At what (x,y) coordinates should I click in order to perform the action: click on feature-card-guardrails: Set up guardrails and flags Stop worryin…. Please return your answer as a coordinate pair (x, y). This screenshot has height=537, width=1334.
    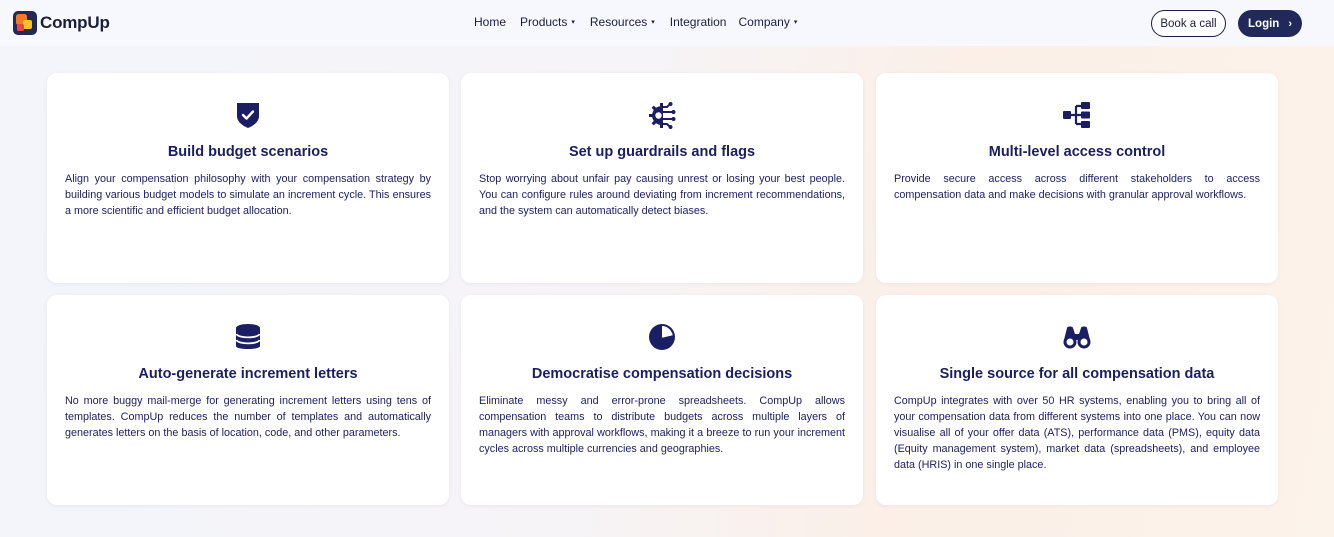
    Looking at the image, I should click on (662, 178).